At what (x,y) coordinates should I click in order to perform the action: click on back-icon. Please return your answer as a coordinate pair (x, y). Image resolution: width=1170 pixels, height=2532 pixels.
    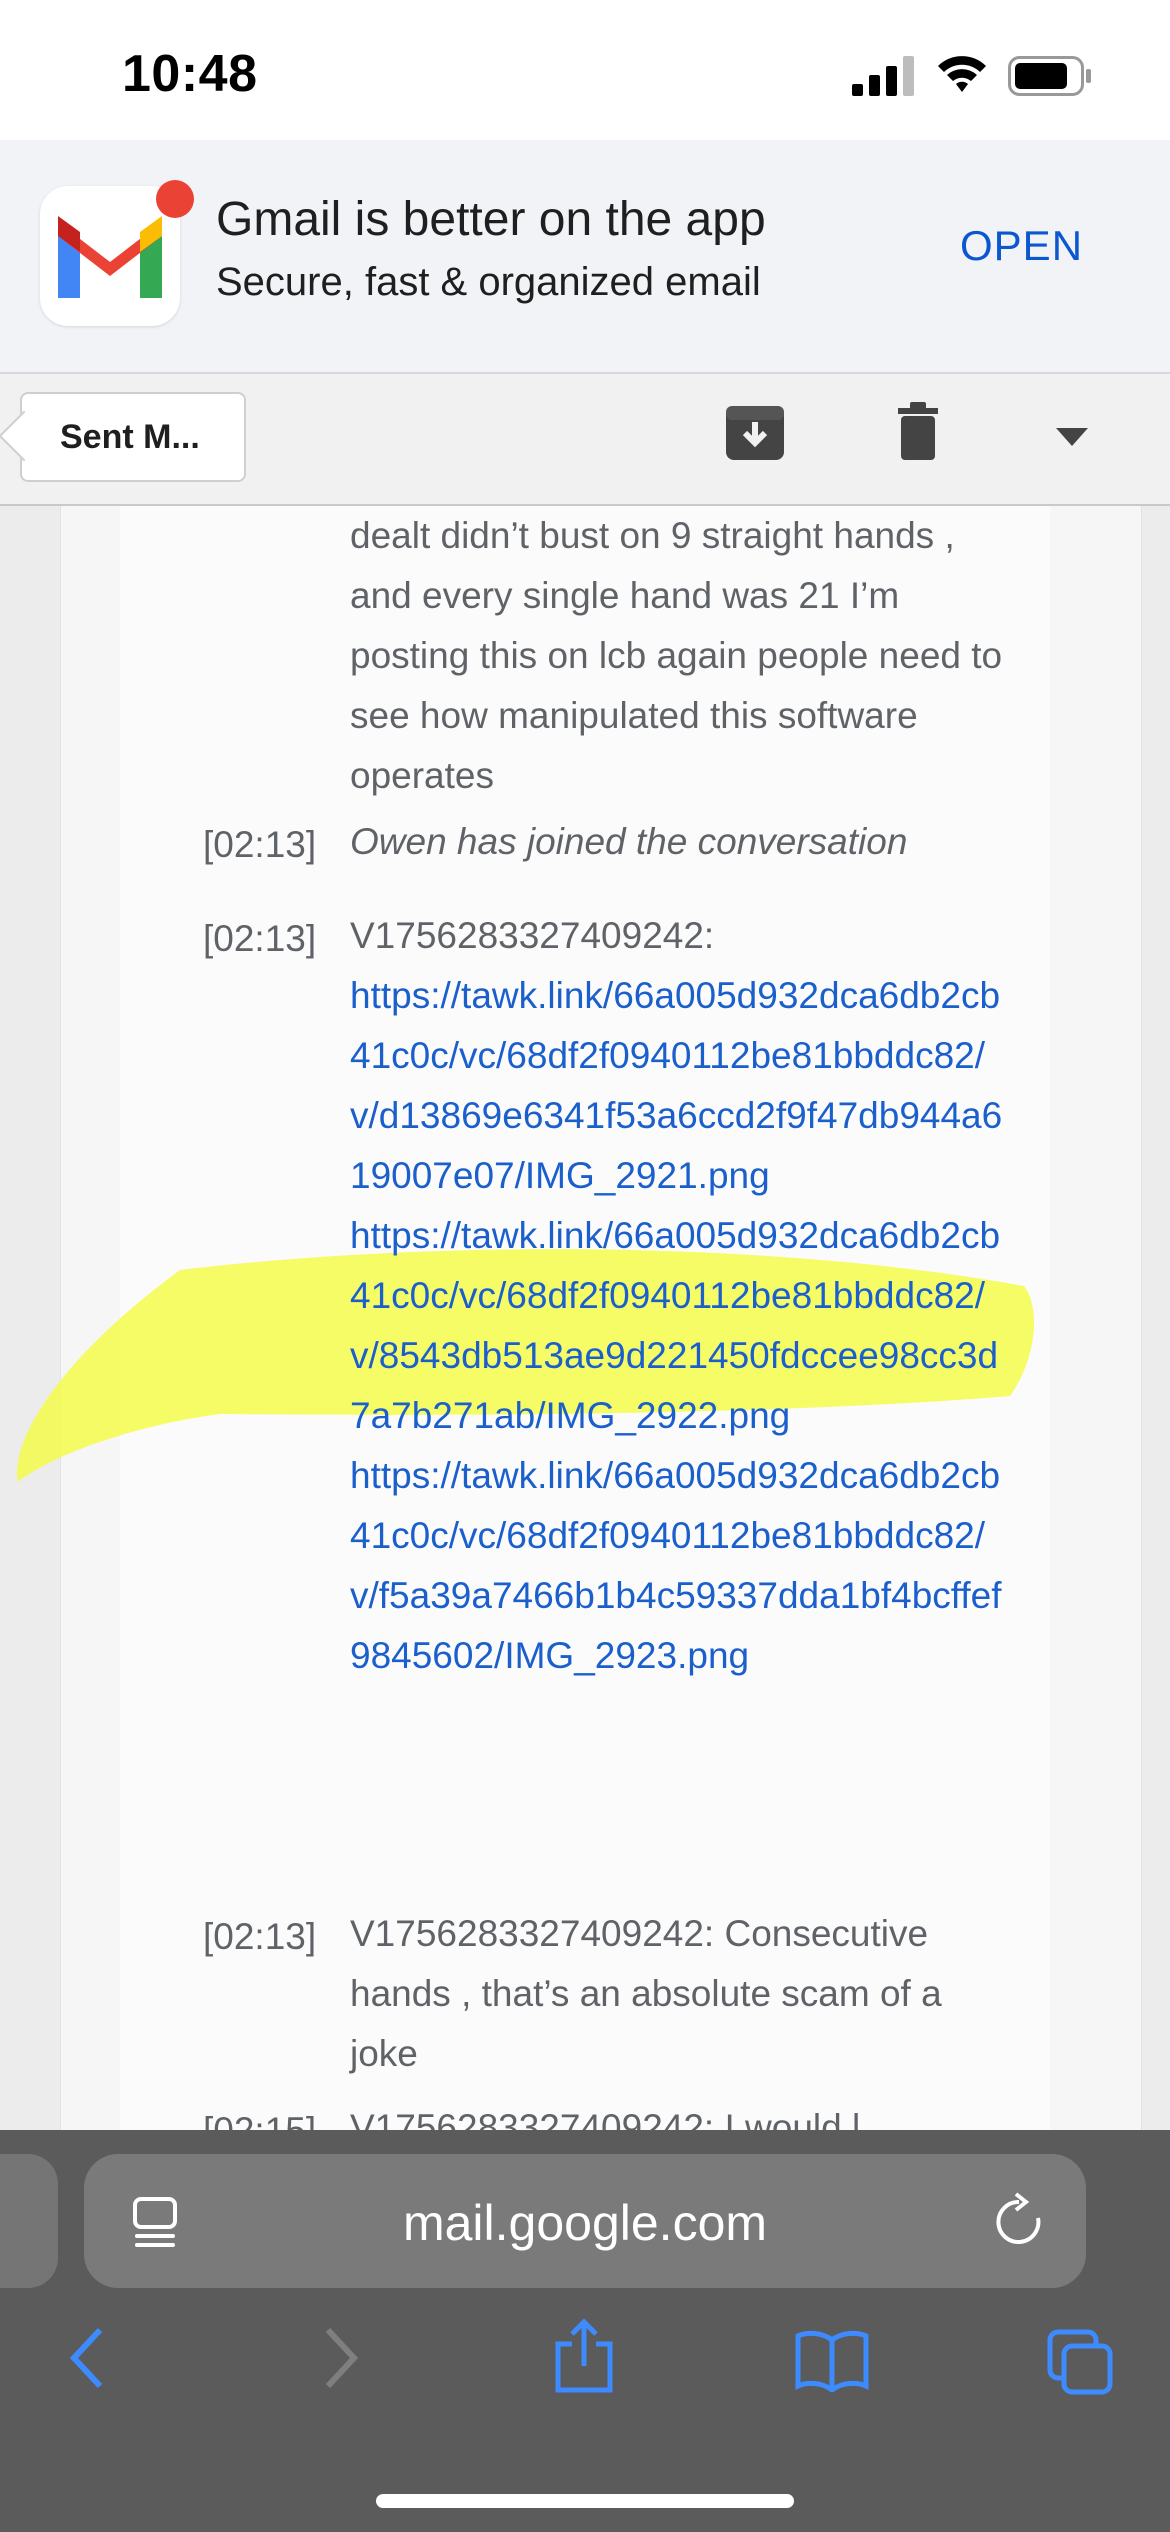
    Looking at the image, I should click on (87, 2358).